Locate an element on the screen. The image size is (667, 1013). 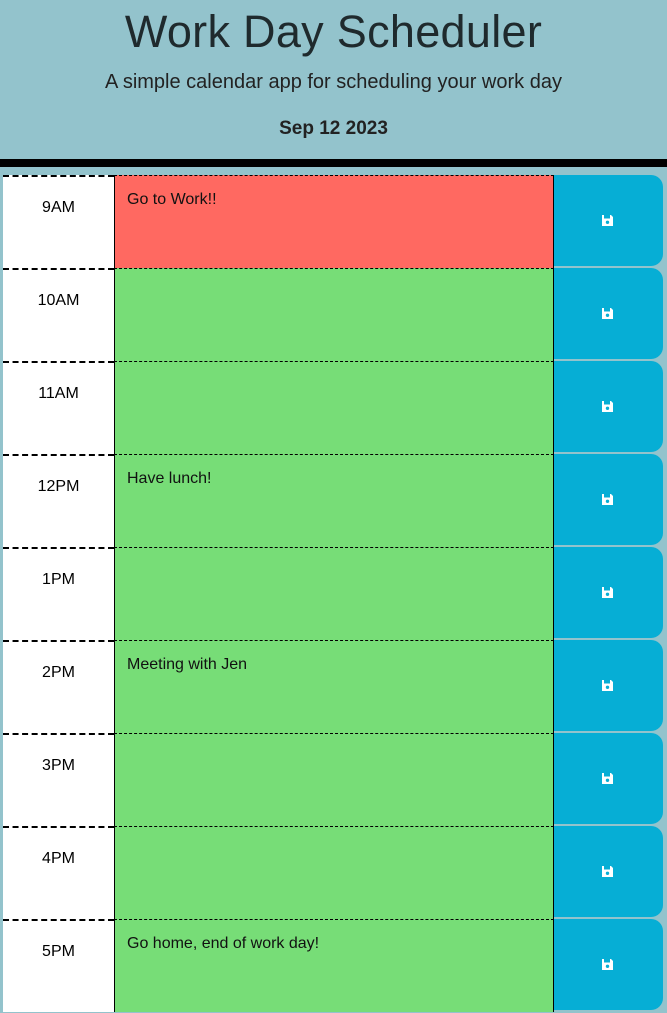
event-description-field: Go home, end of work day! is located at coordinates (334, 965).